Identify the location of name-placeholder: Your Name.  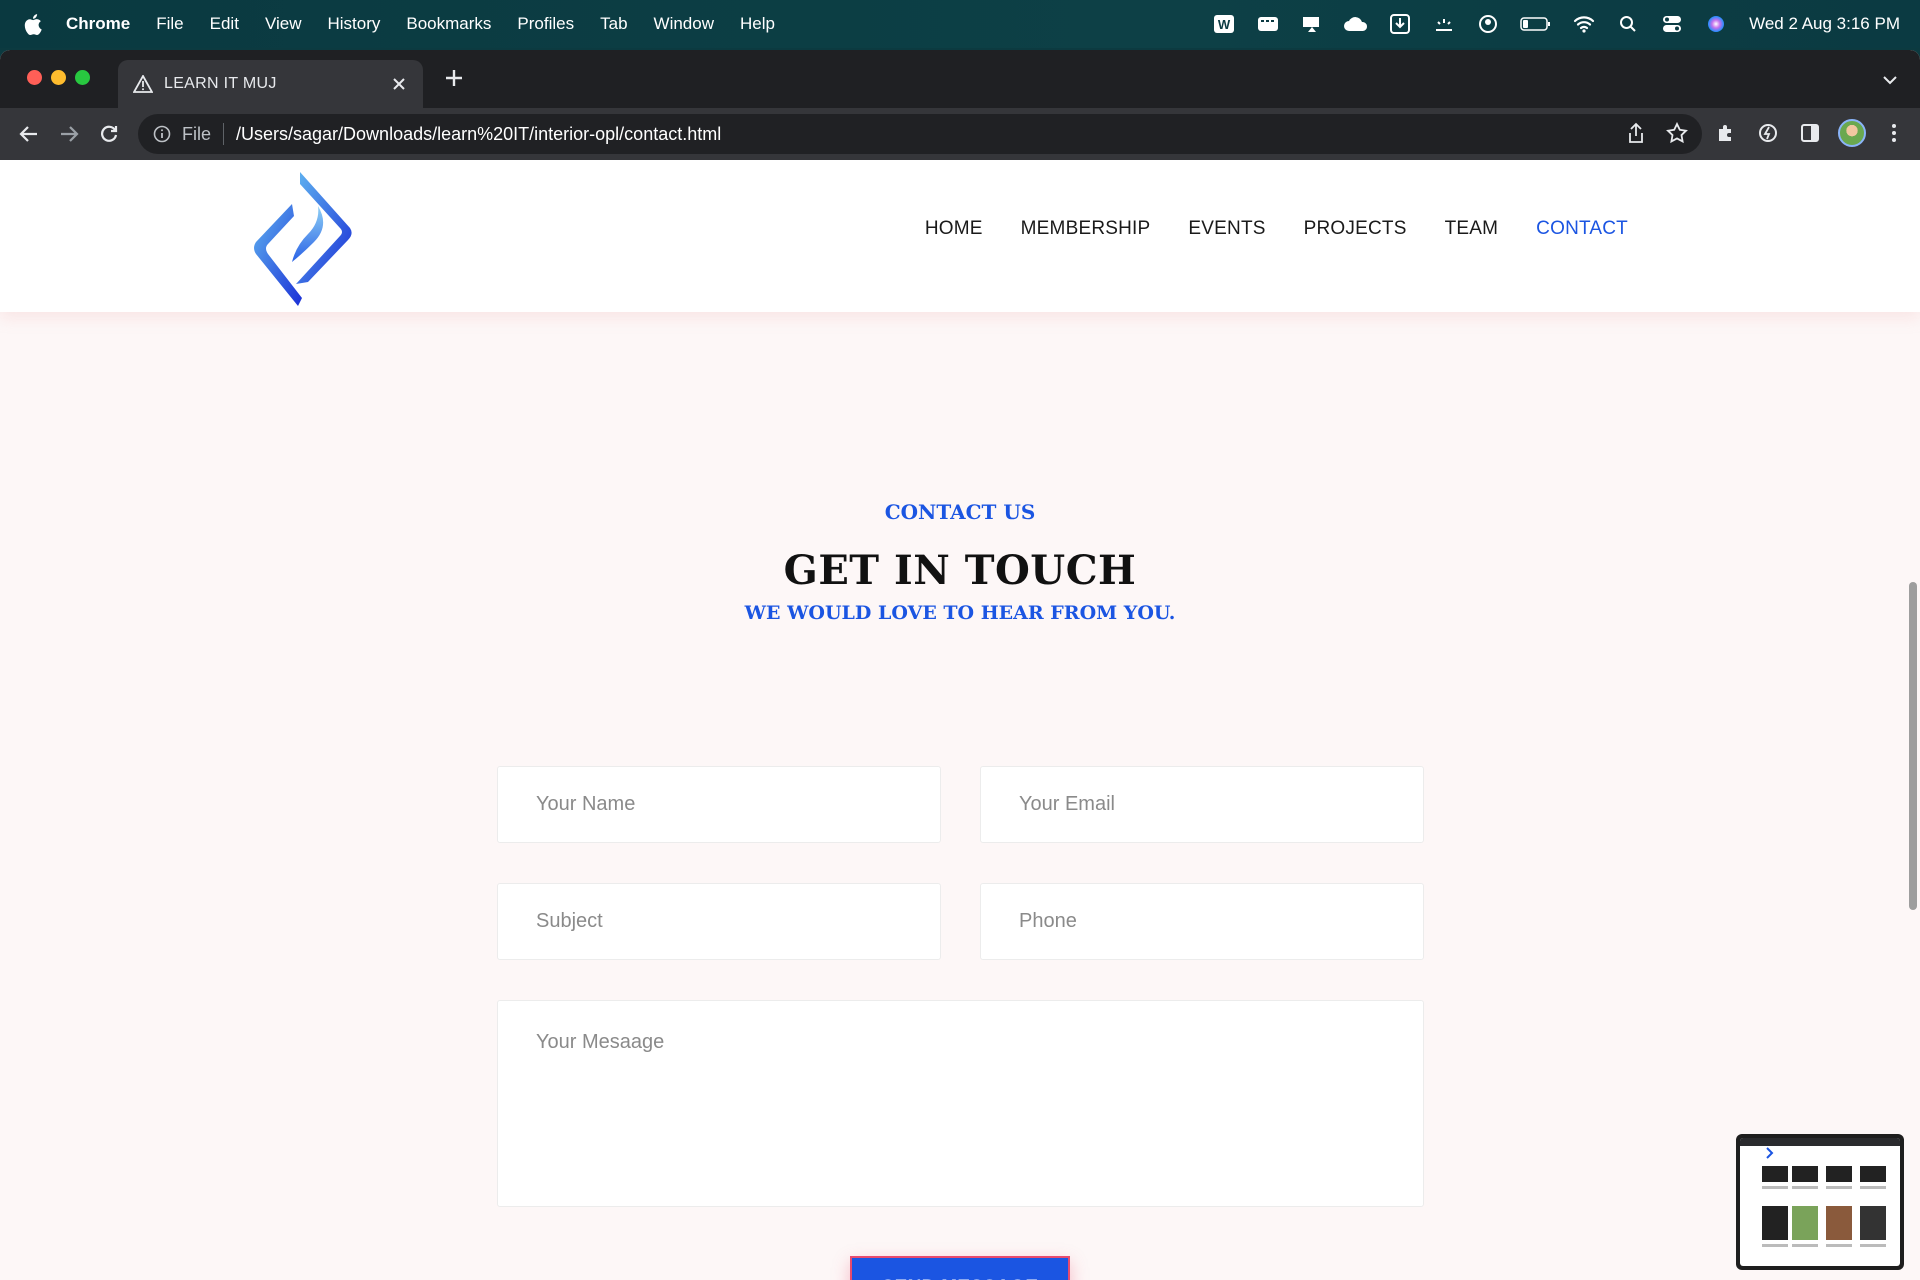
(586, 804).